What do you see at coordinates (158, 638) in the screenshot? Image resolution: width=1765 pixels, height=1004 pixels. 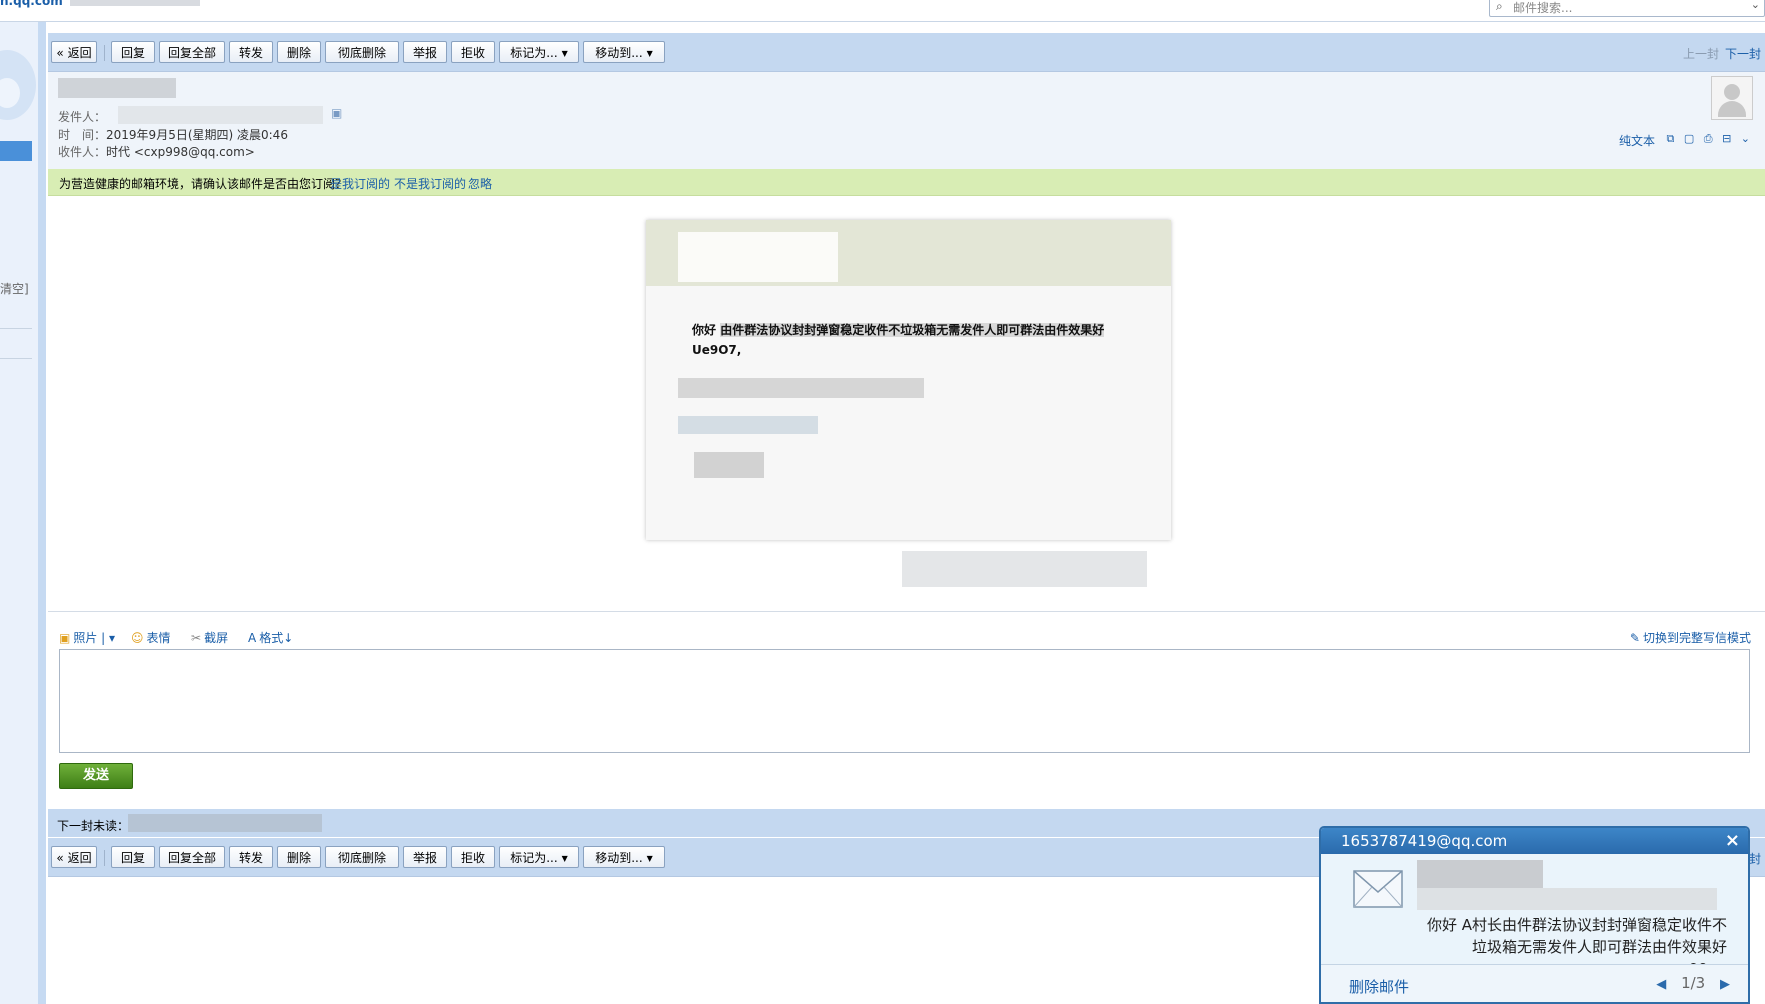 I see `emoji-label: 表情` at bounding box center [158, 638].